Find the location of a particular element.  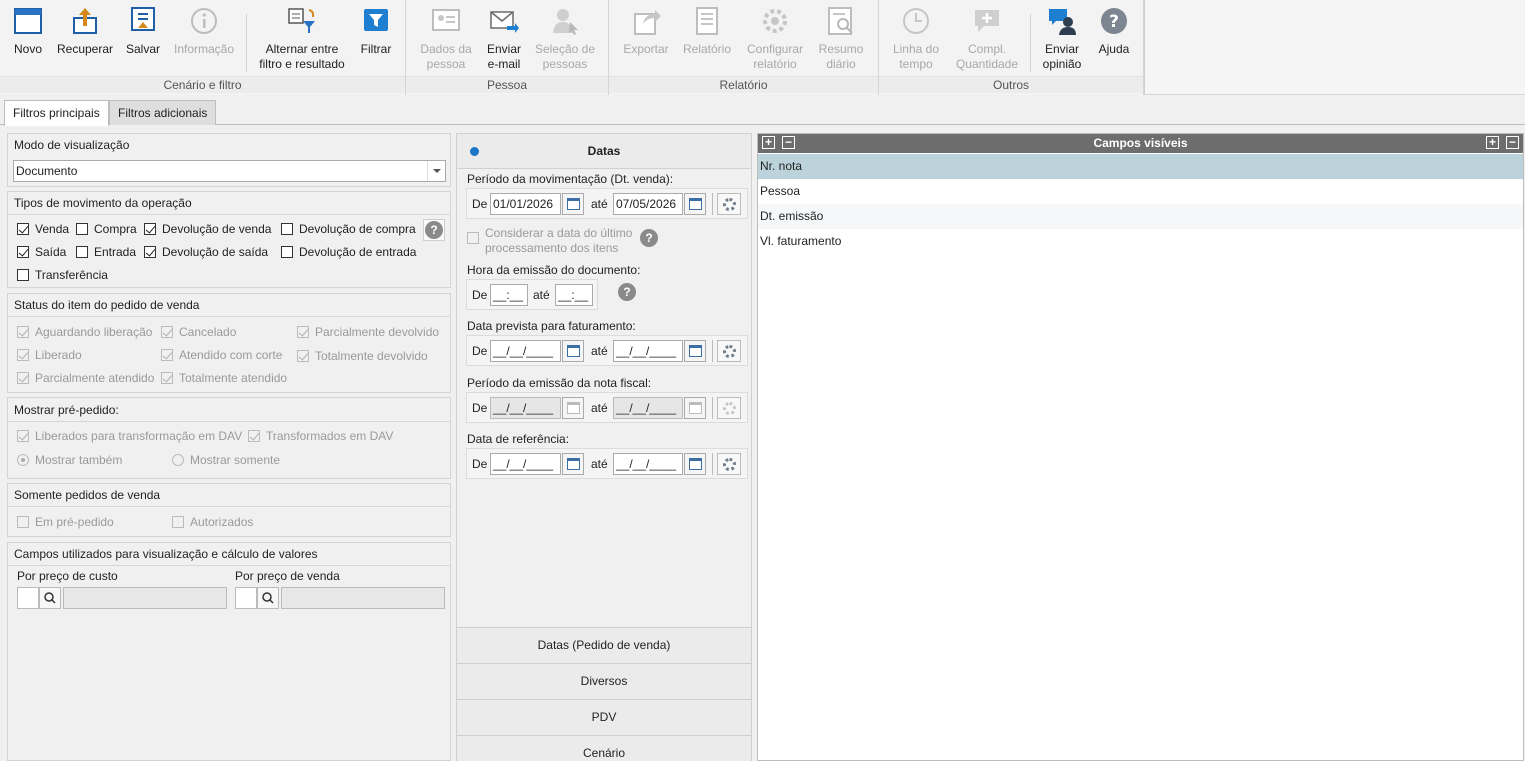

accordion-cenario: Cenário is located at coordinates (604, 748).